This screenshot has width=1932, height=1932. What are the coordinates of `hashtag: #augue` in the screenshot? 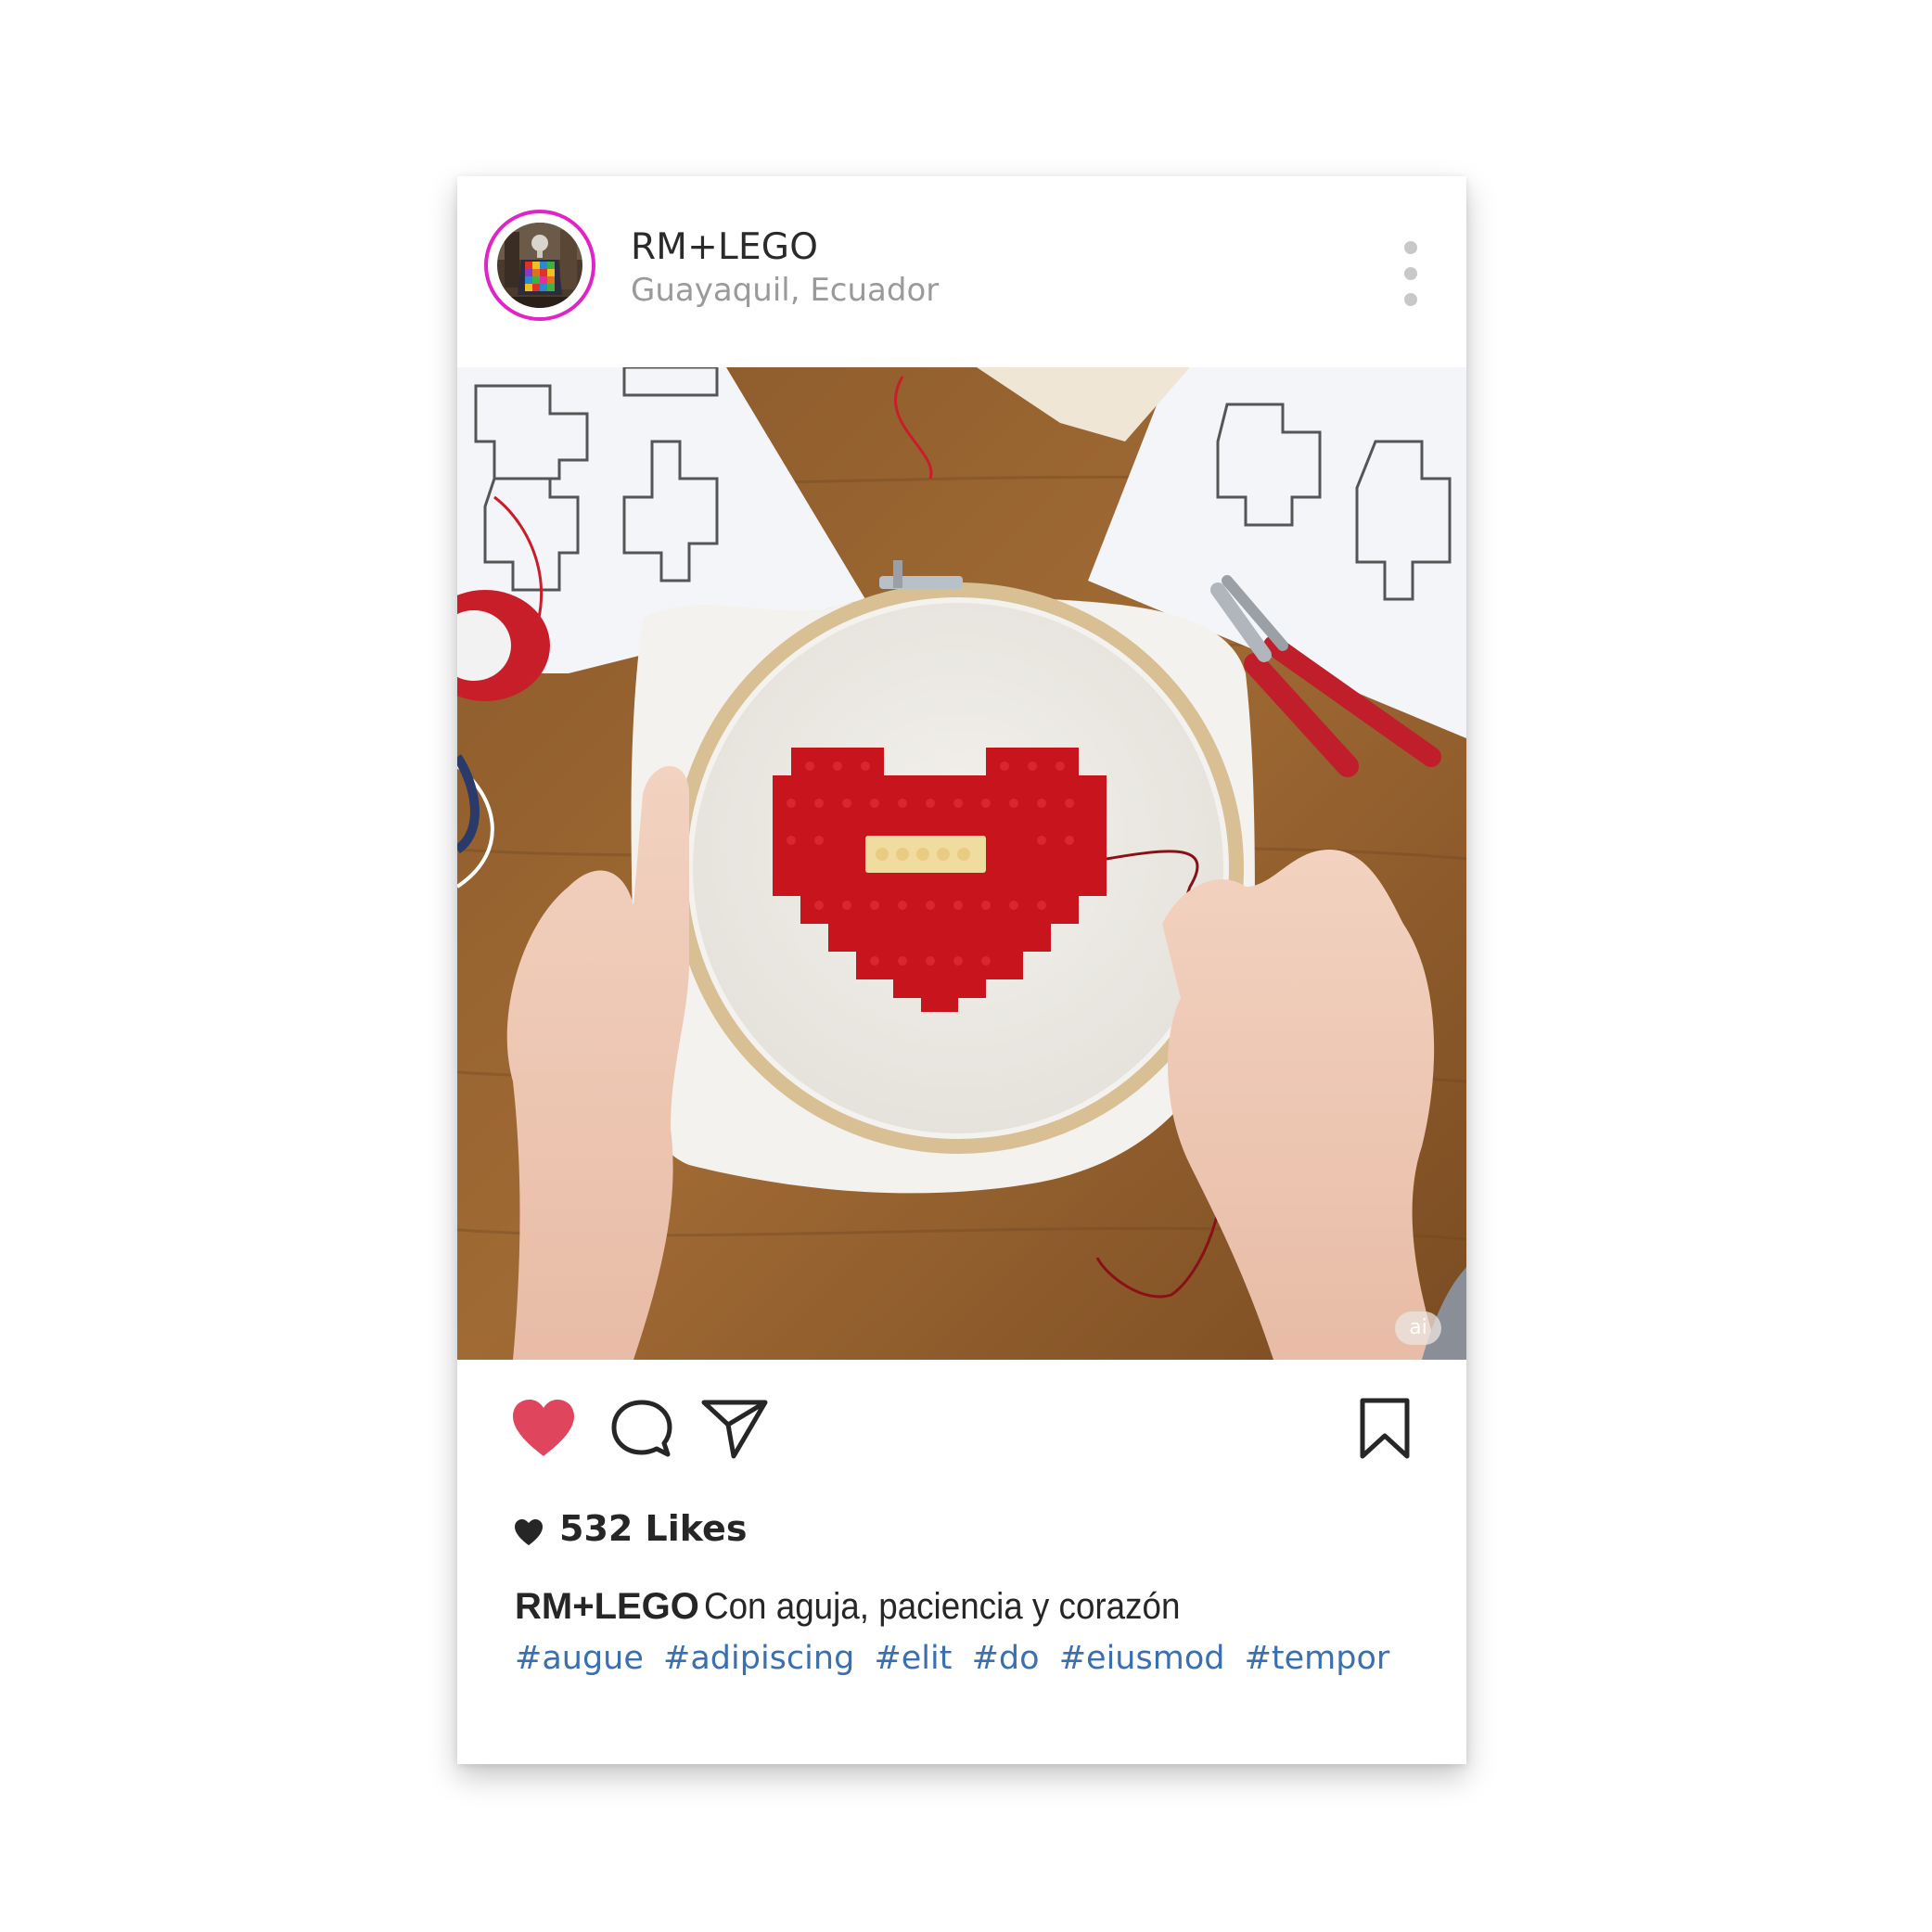 It's located at (579, 1658).